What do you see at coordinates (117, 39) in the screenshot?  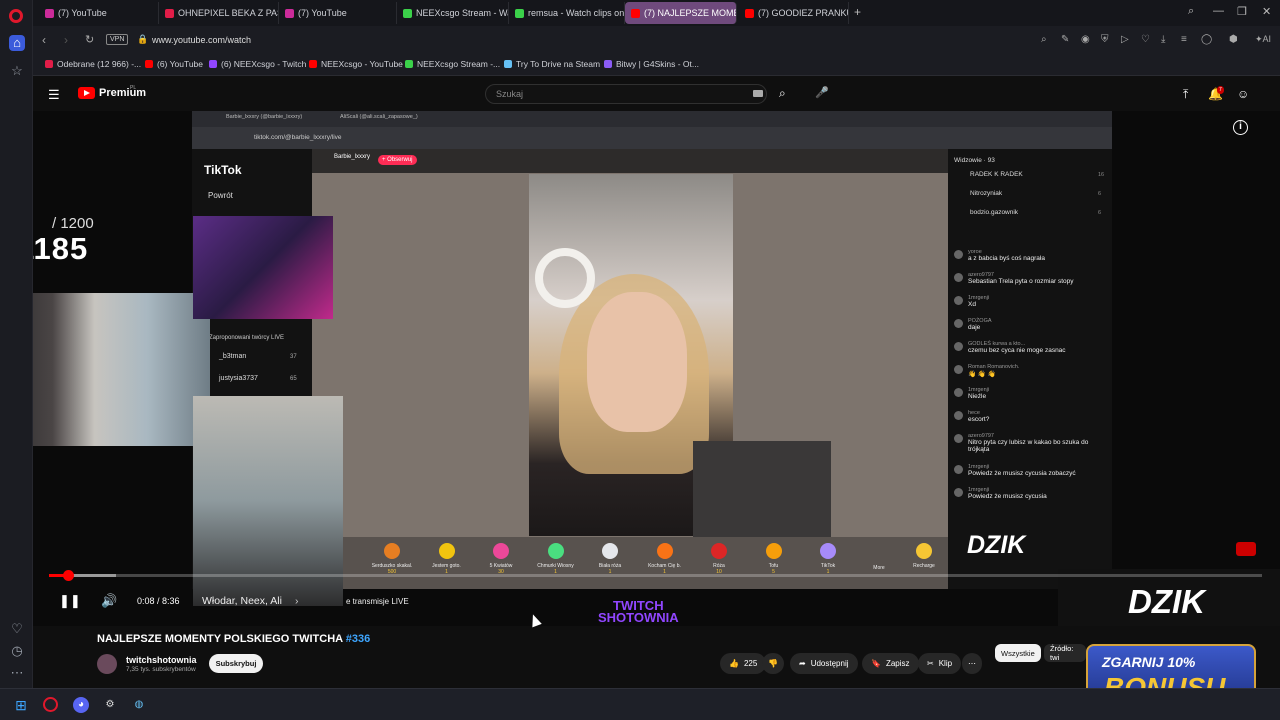 I see `vpn-badge: VPN` at bounding box center [117, 39].